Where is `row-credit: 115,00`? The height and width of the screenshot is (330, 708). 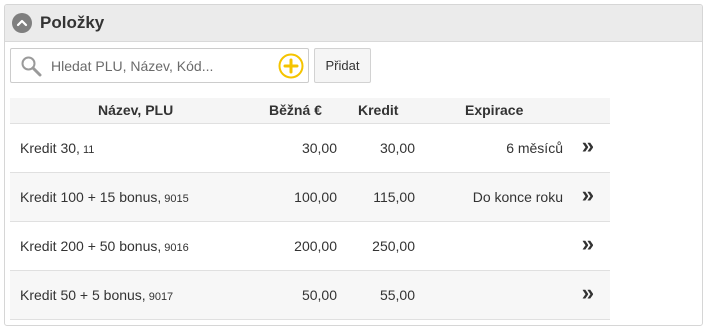 row-credit: 115,00 is located at coordinates (394, 197).